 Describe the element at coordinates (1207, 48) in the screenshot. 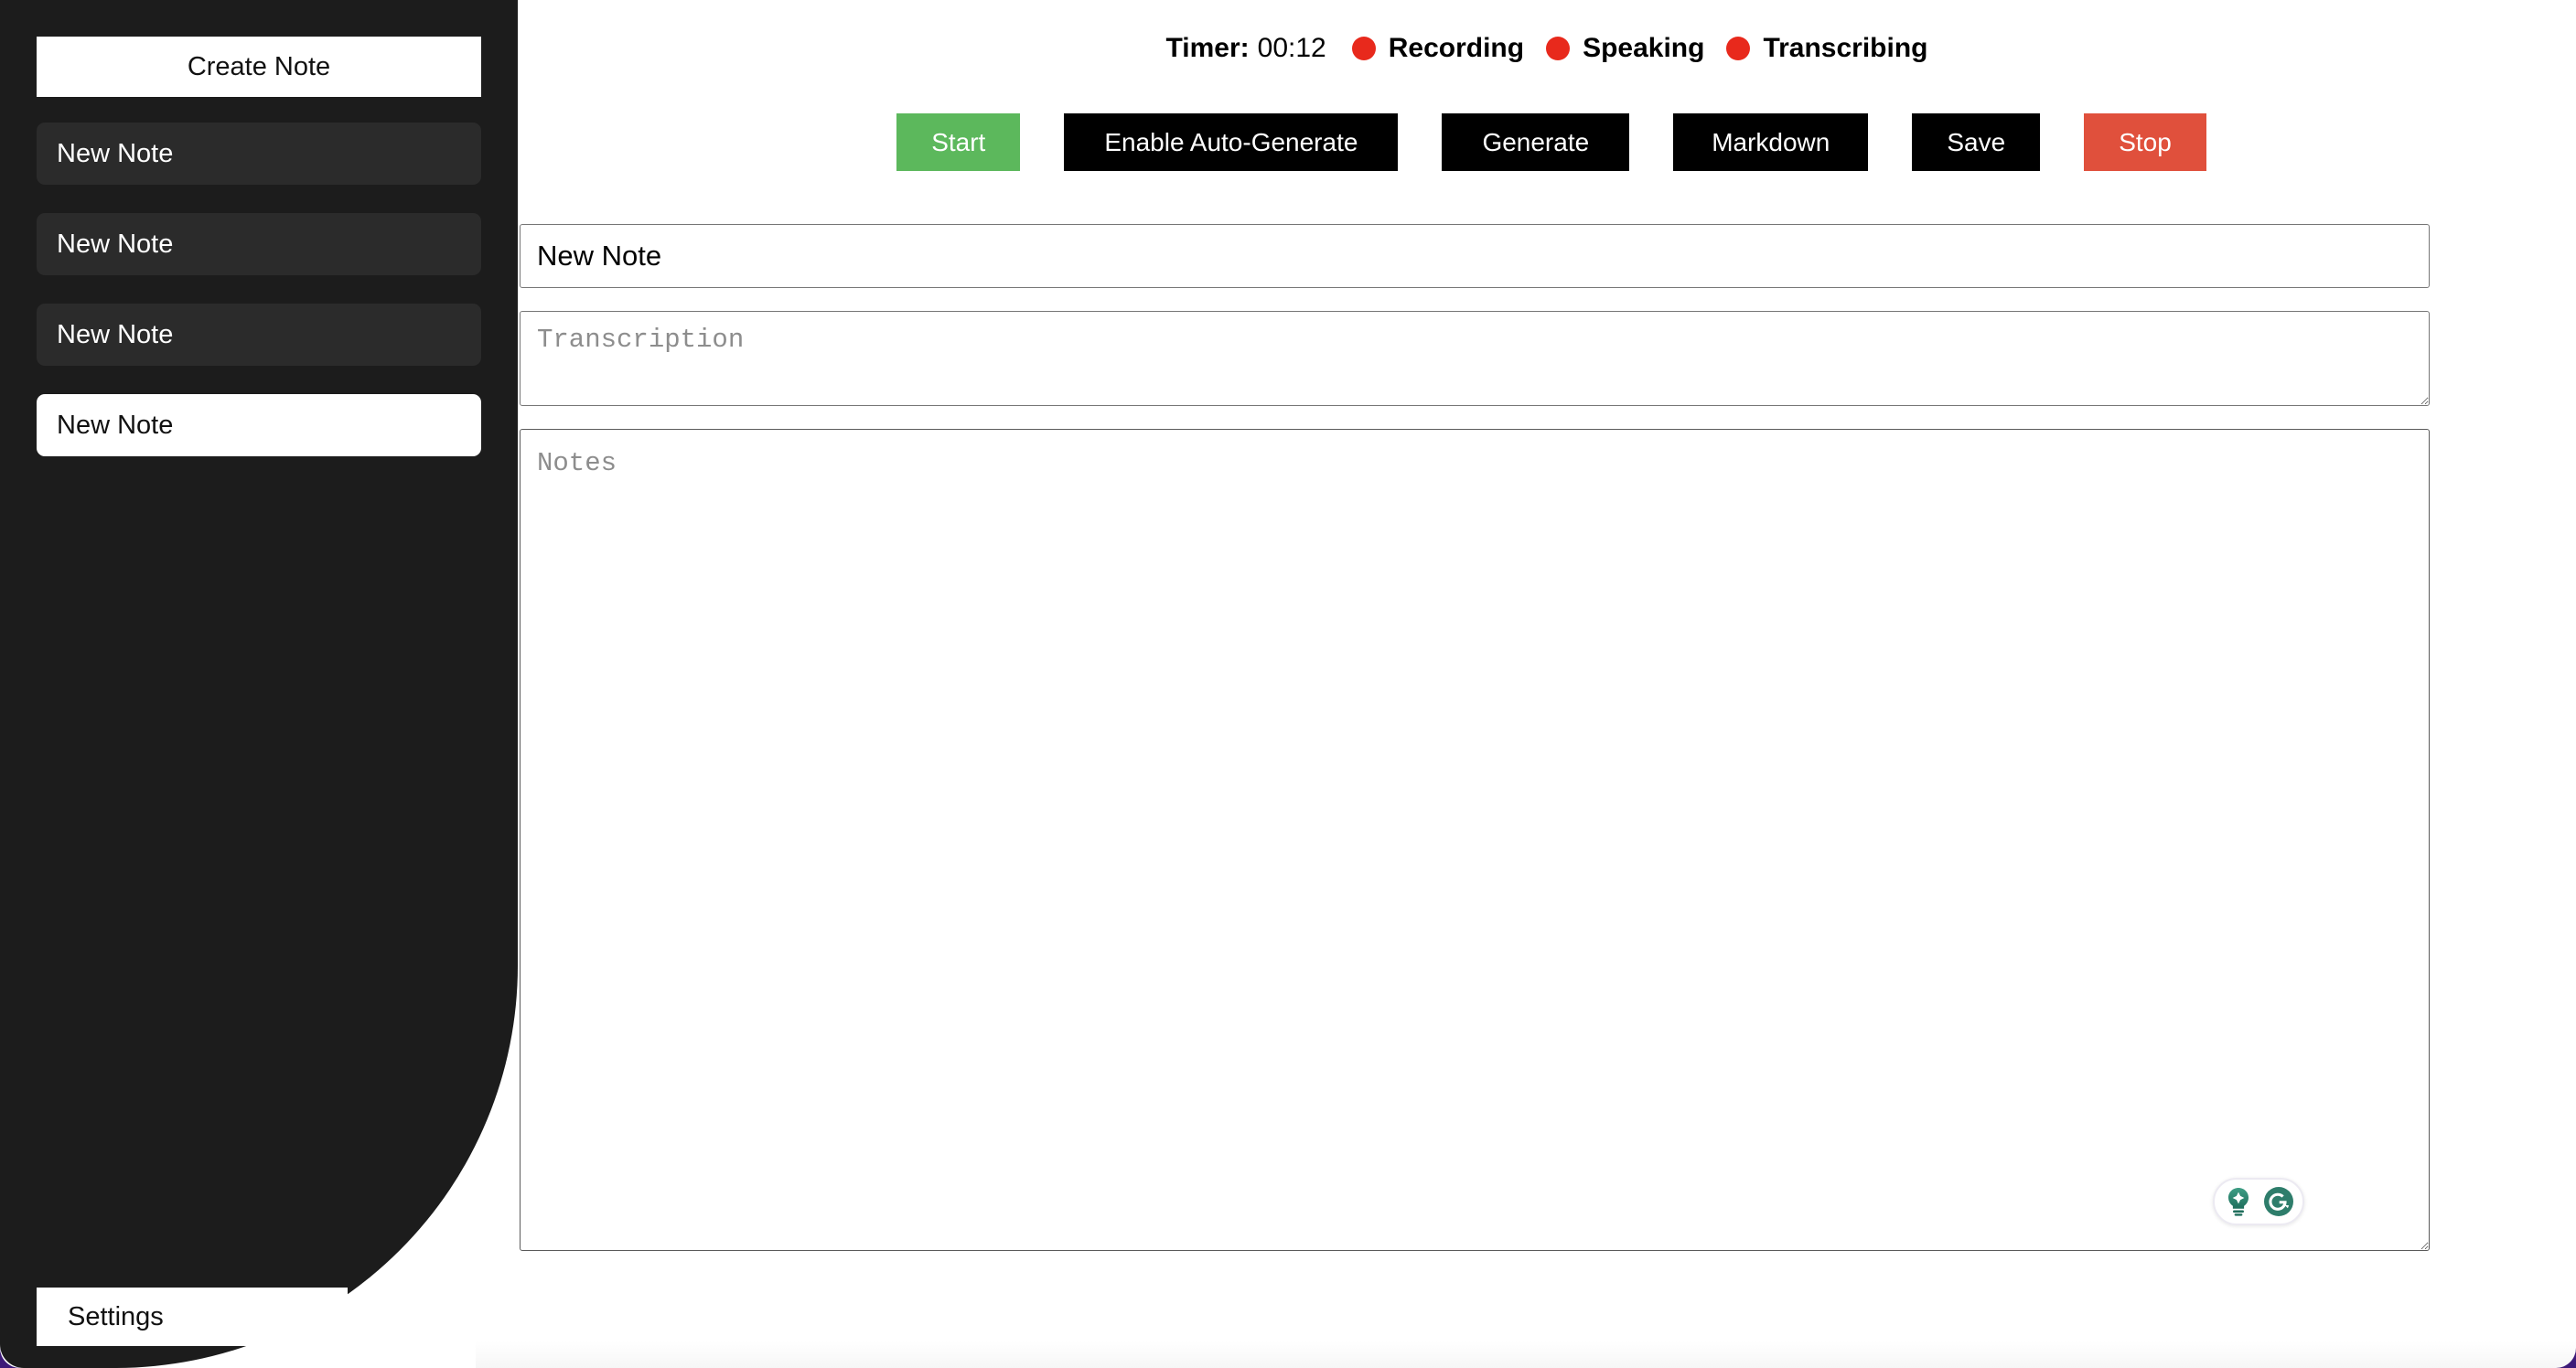

I see `timer-label: Timer:` at that location.